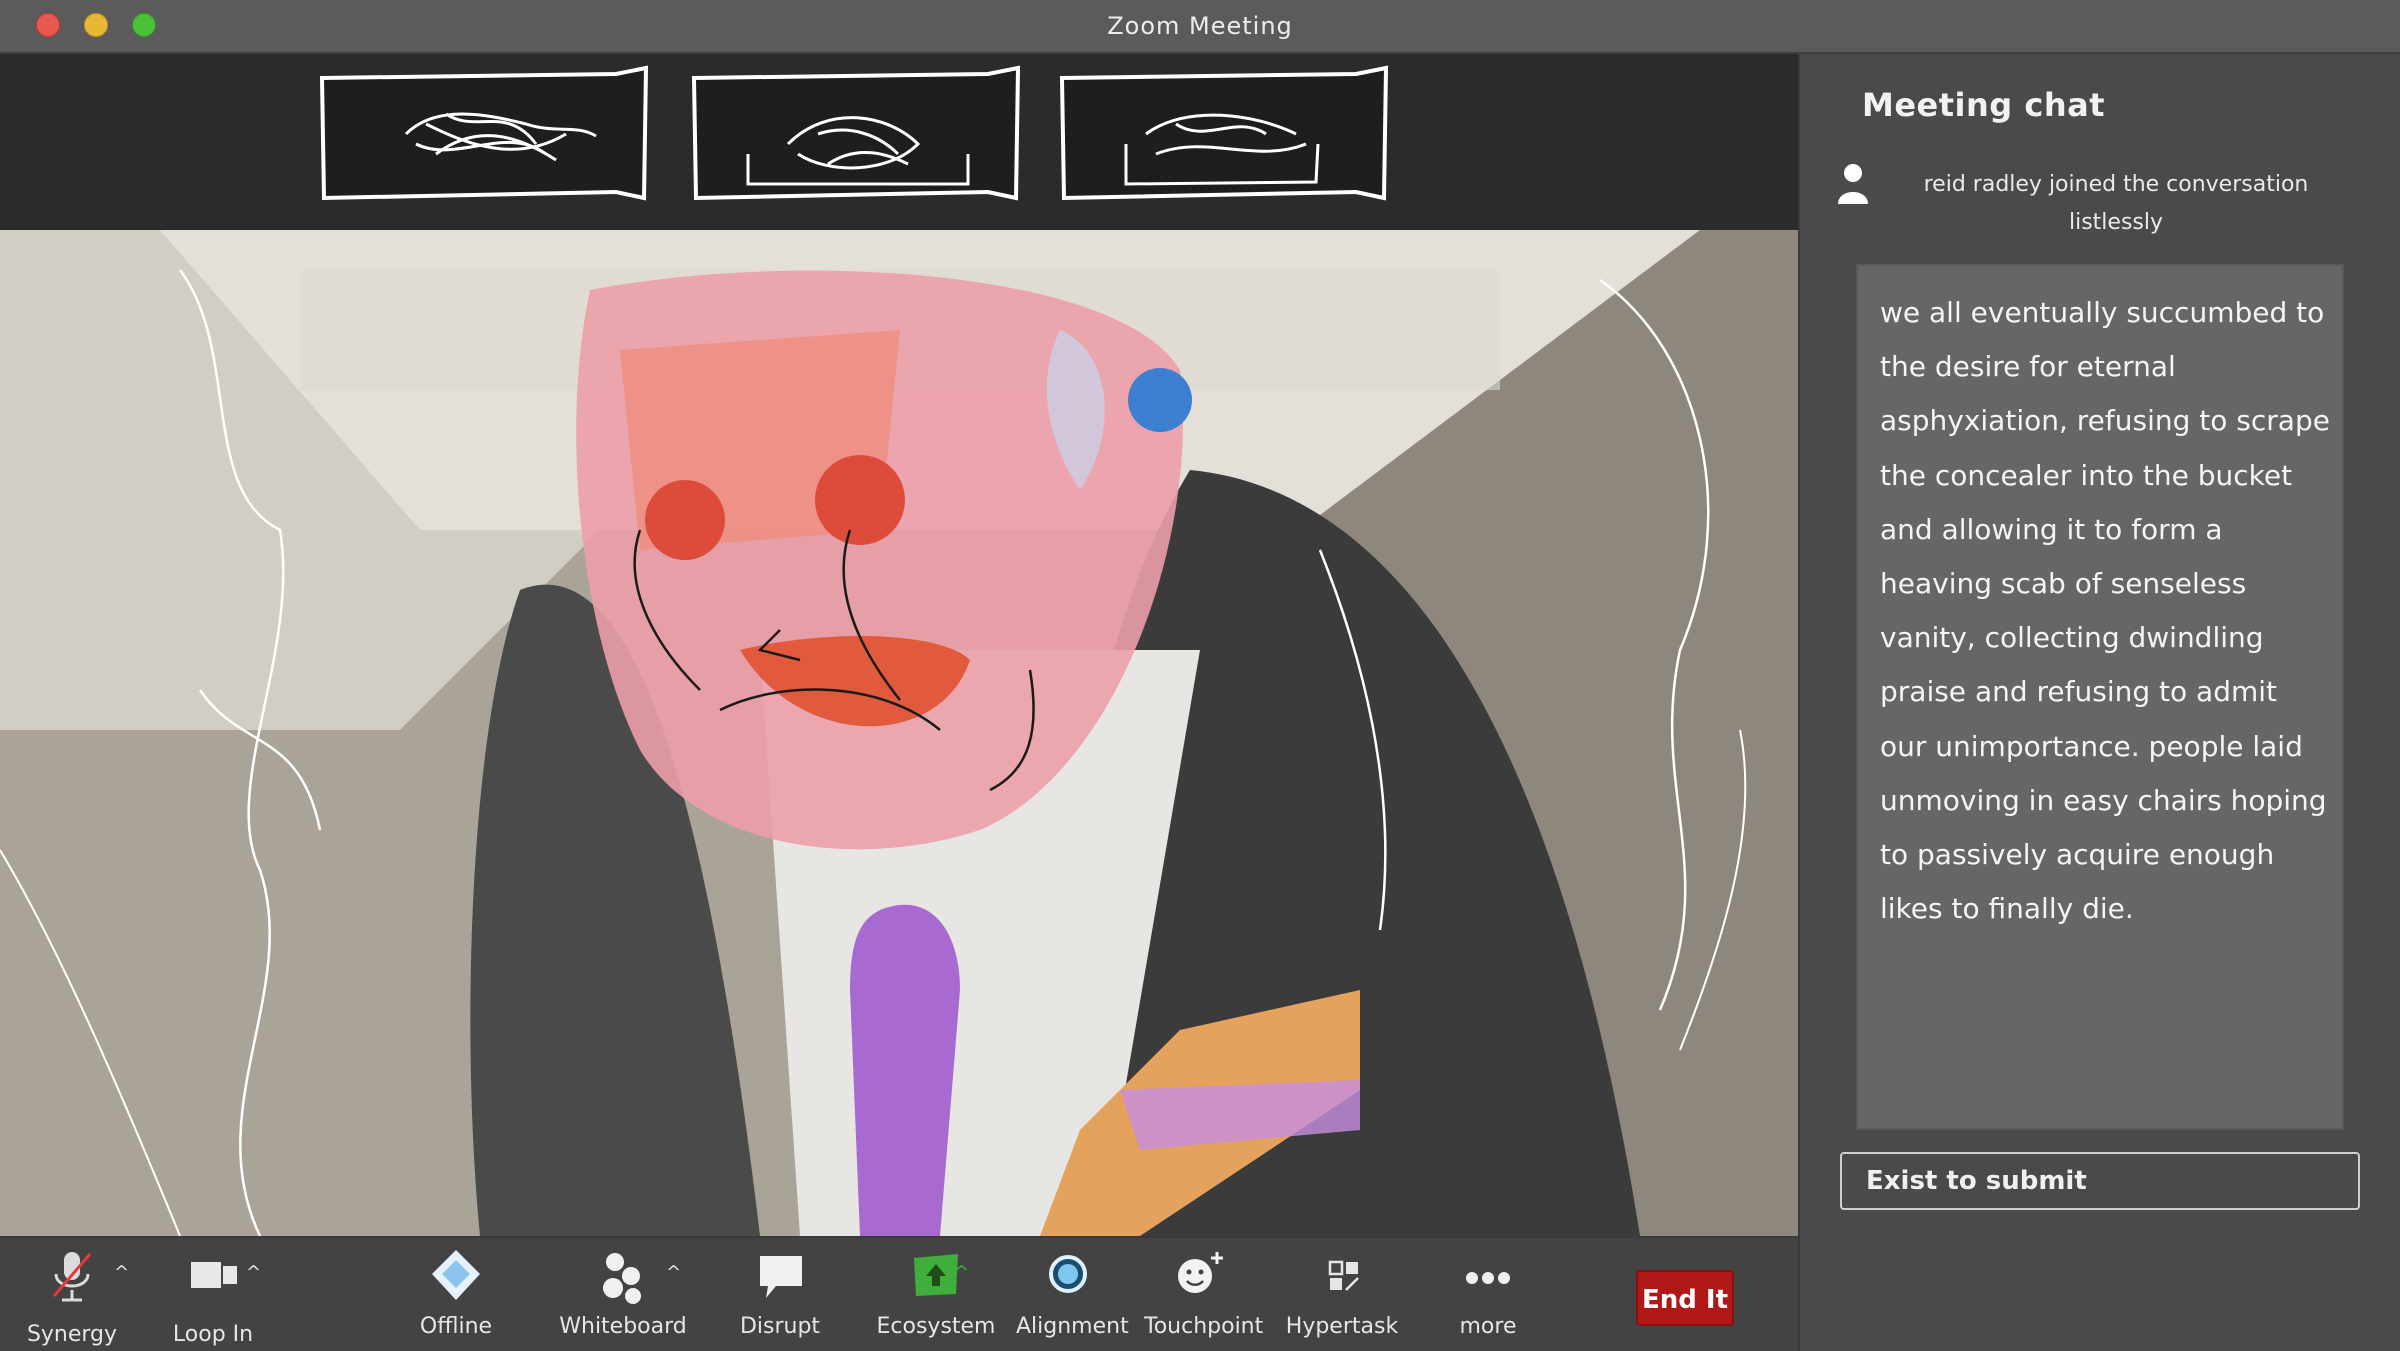  What do you see at coordinates (253, 1272) in the screenshot?
I see `loop-in-options-chevron-up-icon: ^` at bounding box center [253, 1272].